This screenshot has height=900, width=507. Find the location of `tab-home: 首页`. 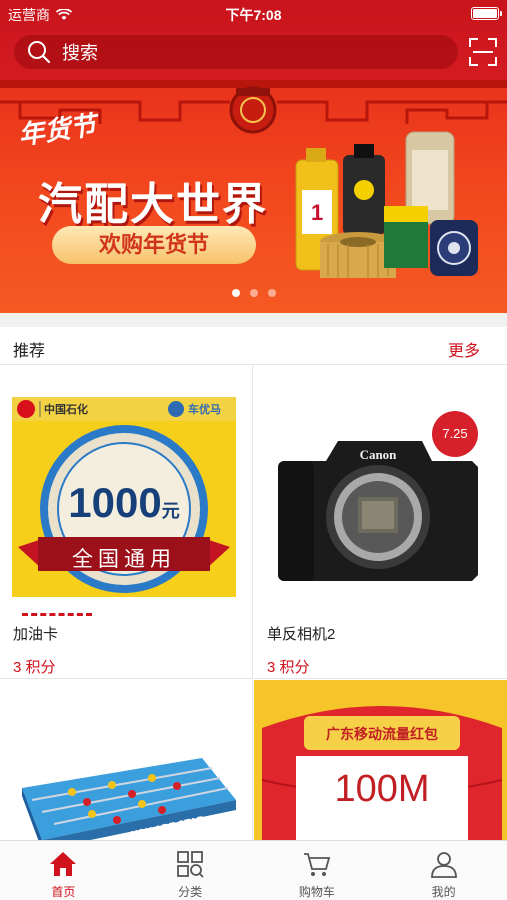

tab-home: 首页 is located at coordinates (63, 870).